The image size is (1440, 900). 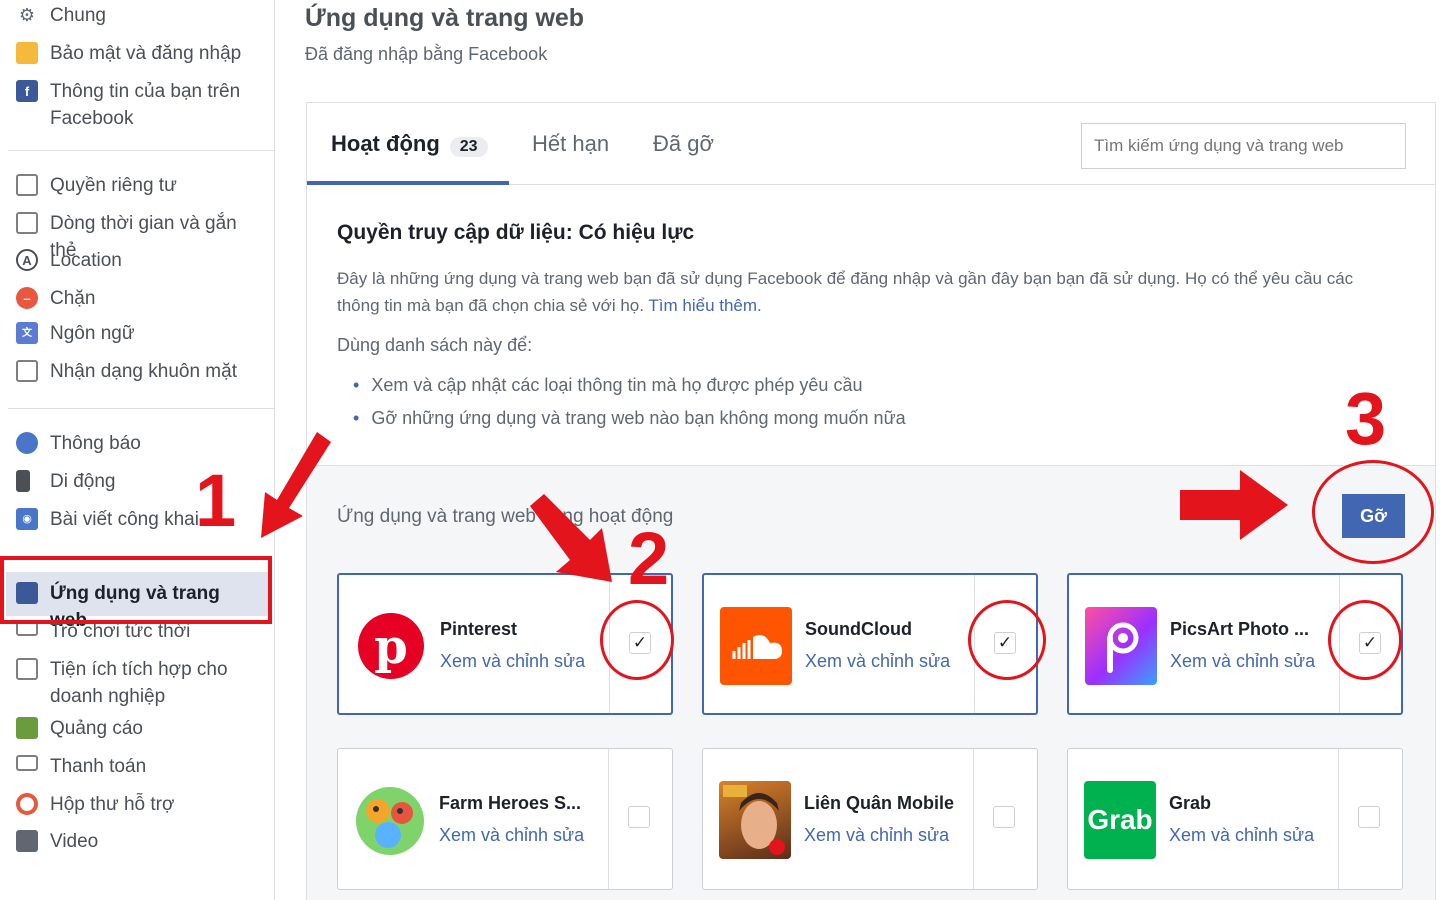 I want to click on privacy-lock-icon, so click(x=27, y=185).